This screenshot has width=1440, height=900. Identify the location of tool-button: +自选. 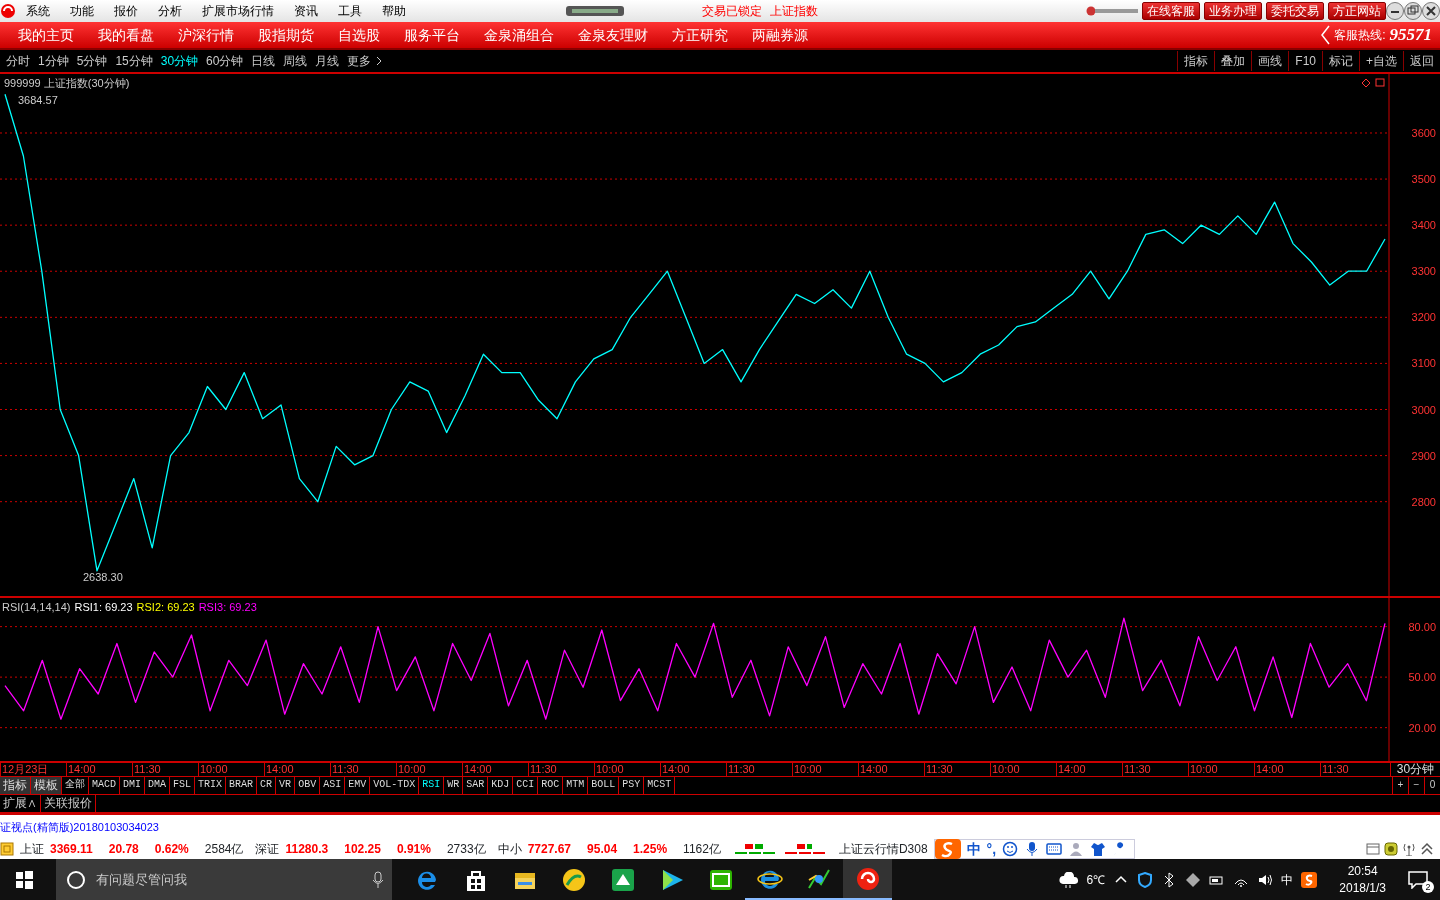
(1381, 61).